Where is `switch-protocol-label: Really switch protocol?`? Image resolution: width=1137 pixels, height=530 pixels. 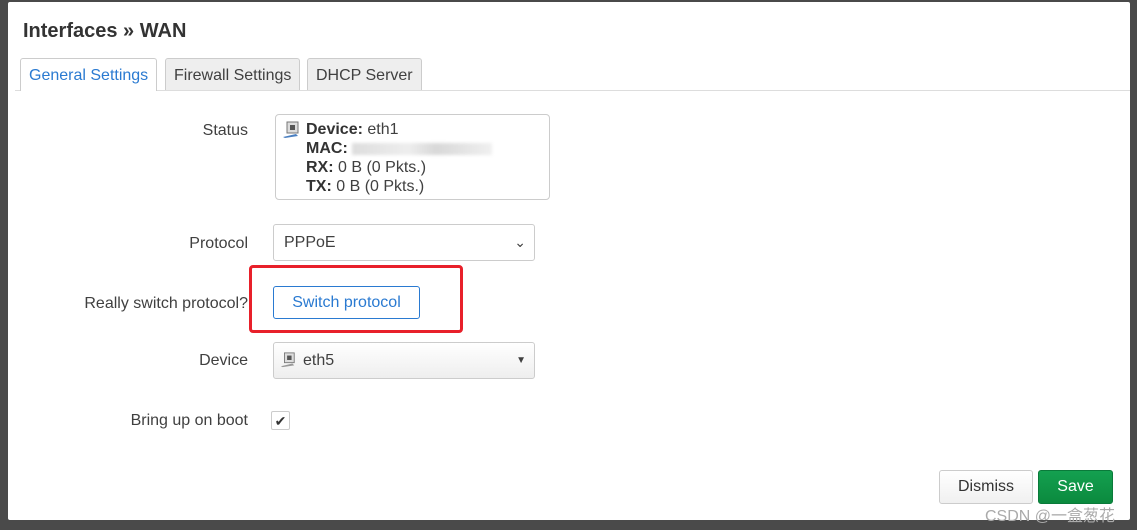 switch-protocol-label: Really switch protocol? is located at coordinates (166, 303).